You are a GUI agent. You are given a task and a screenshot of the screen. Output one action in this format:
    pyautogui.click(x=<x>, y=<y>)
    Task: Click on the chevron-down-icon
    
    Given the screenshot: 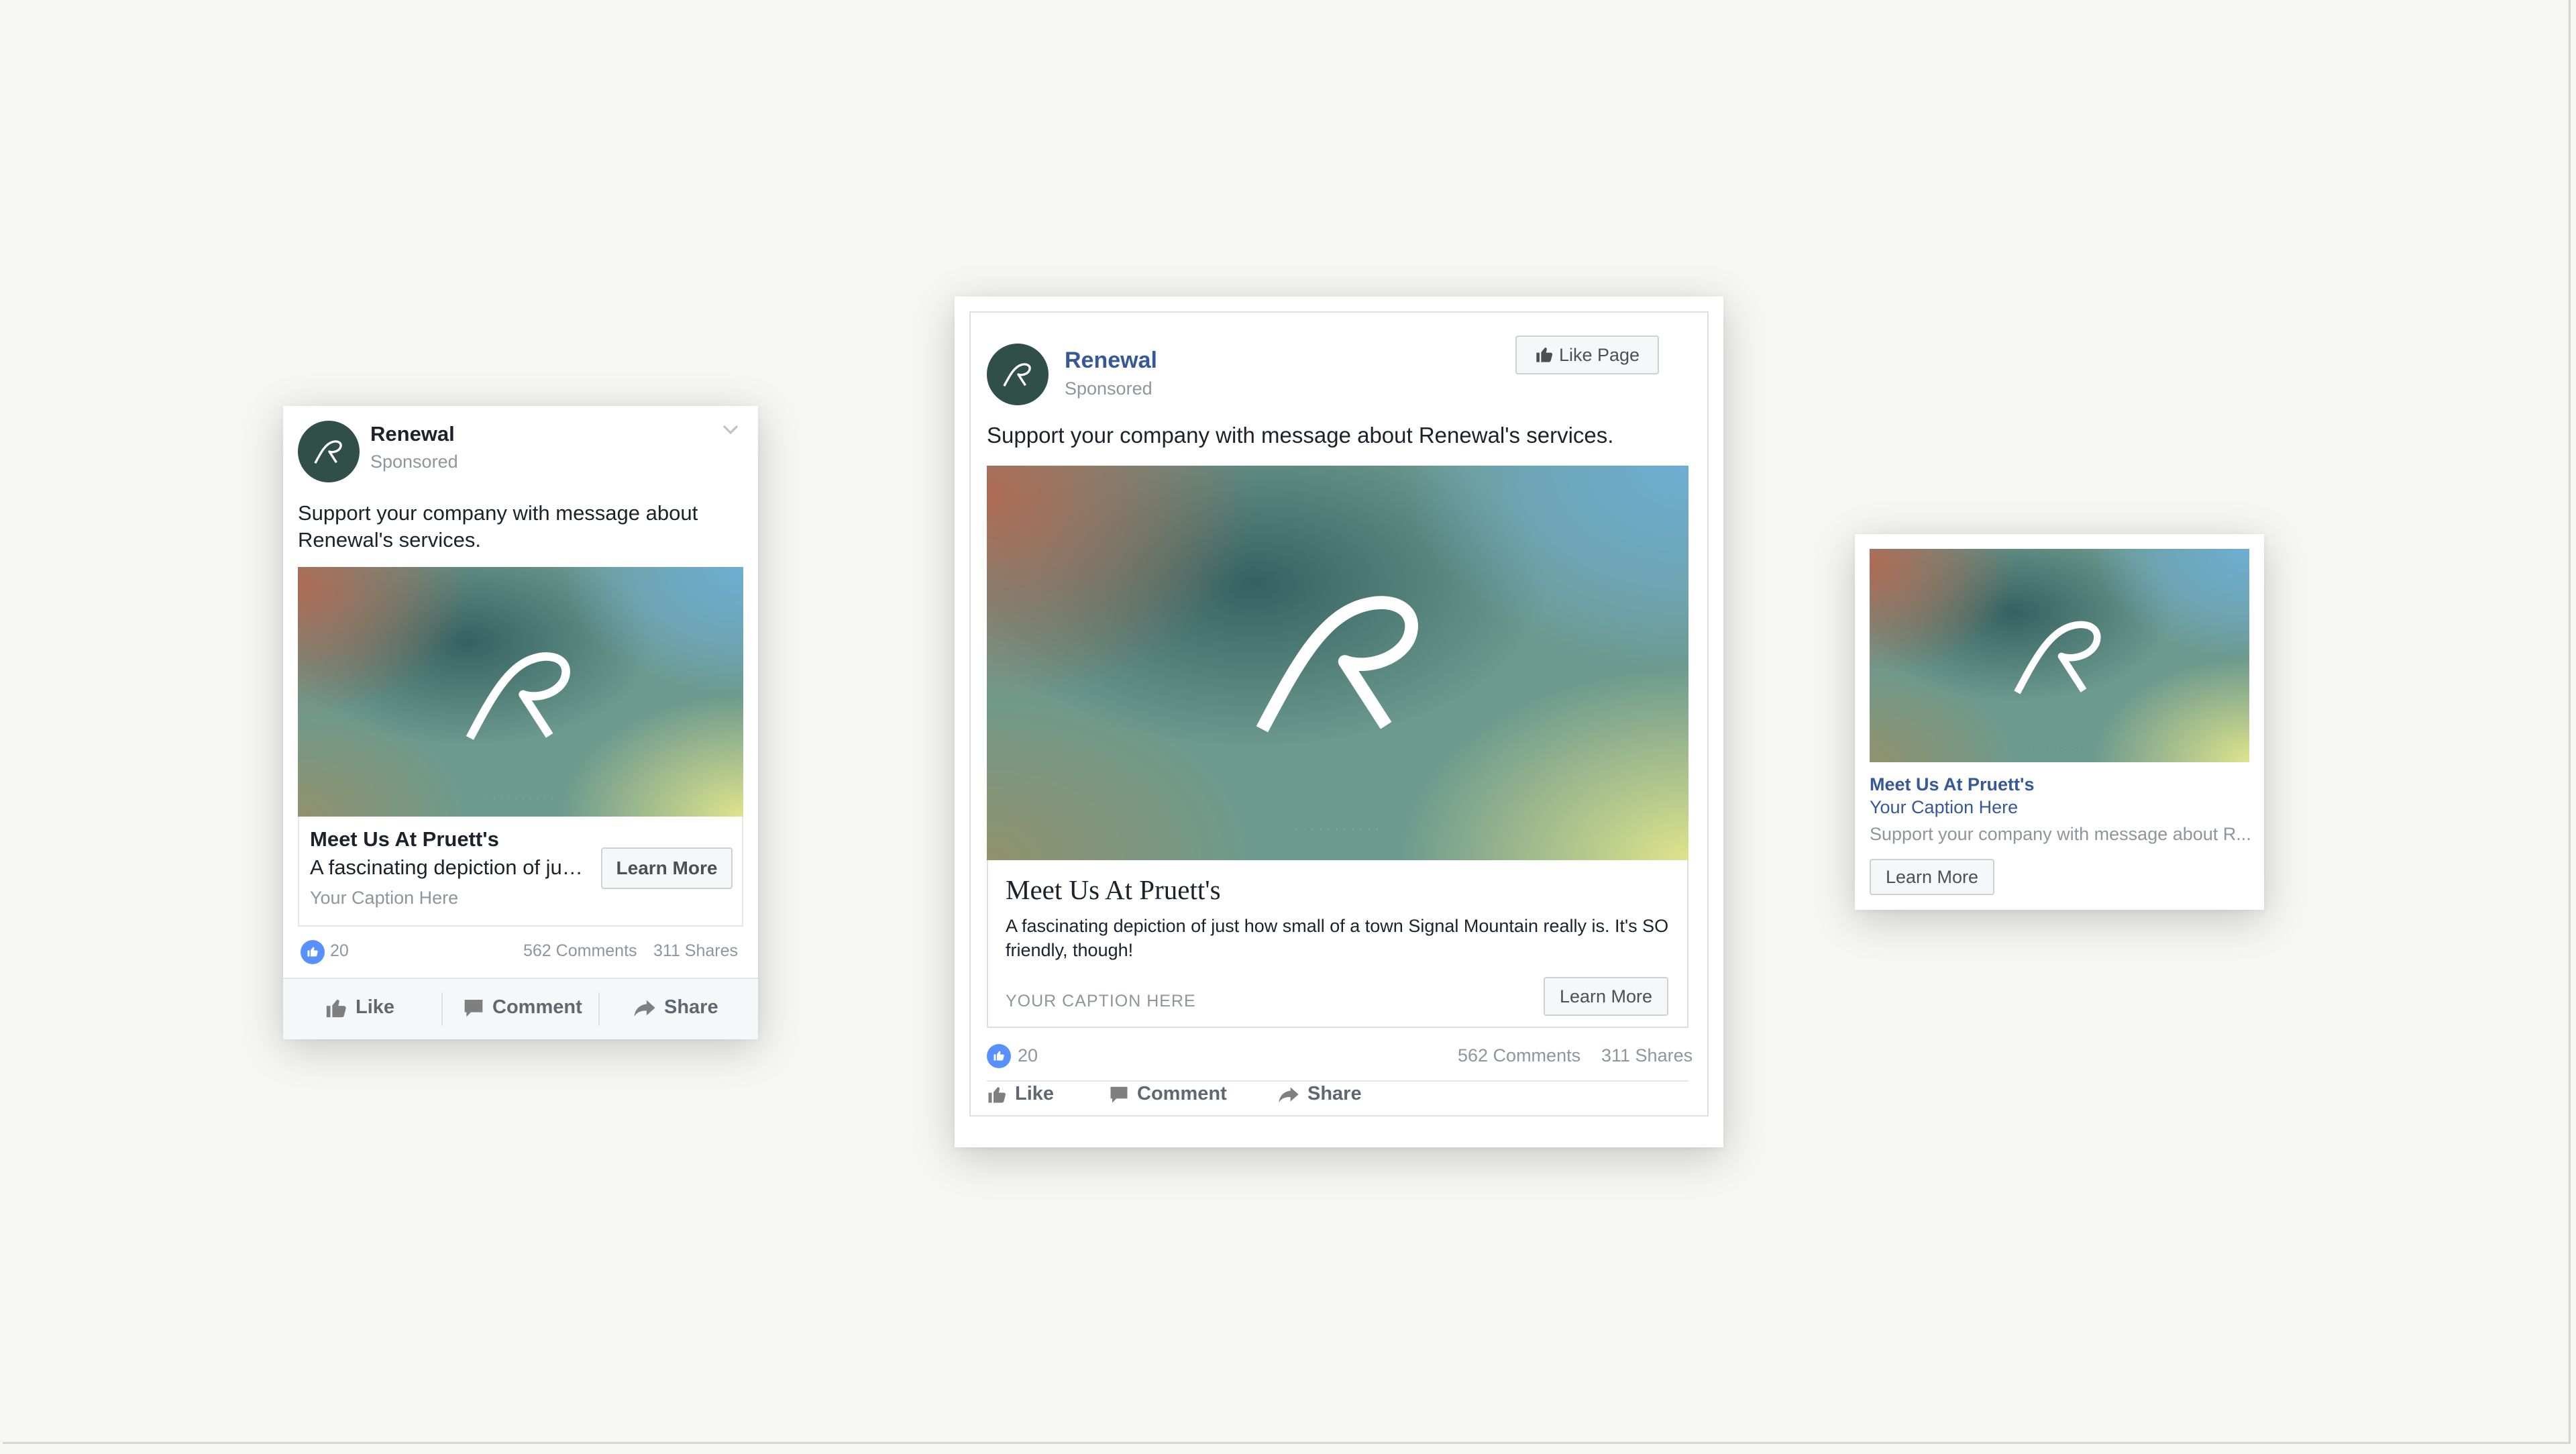 What is the action you would take?
    pyautogui.click(x=730, y=429)
    